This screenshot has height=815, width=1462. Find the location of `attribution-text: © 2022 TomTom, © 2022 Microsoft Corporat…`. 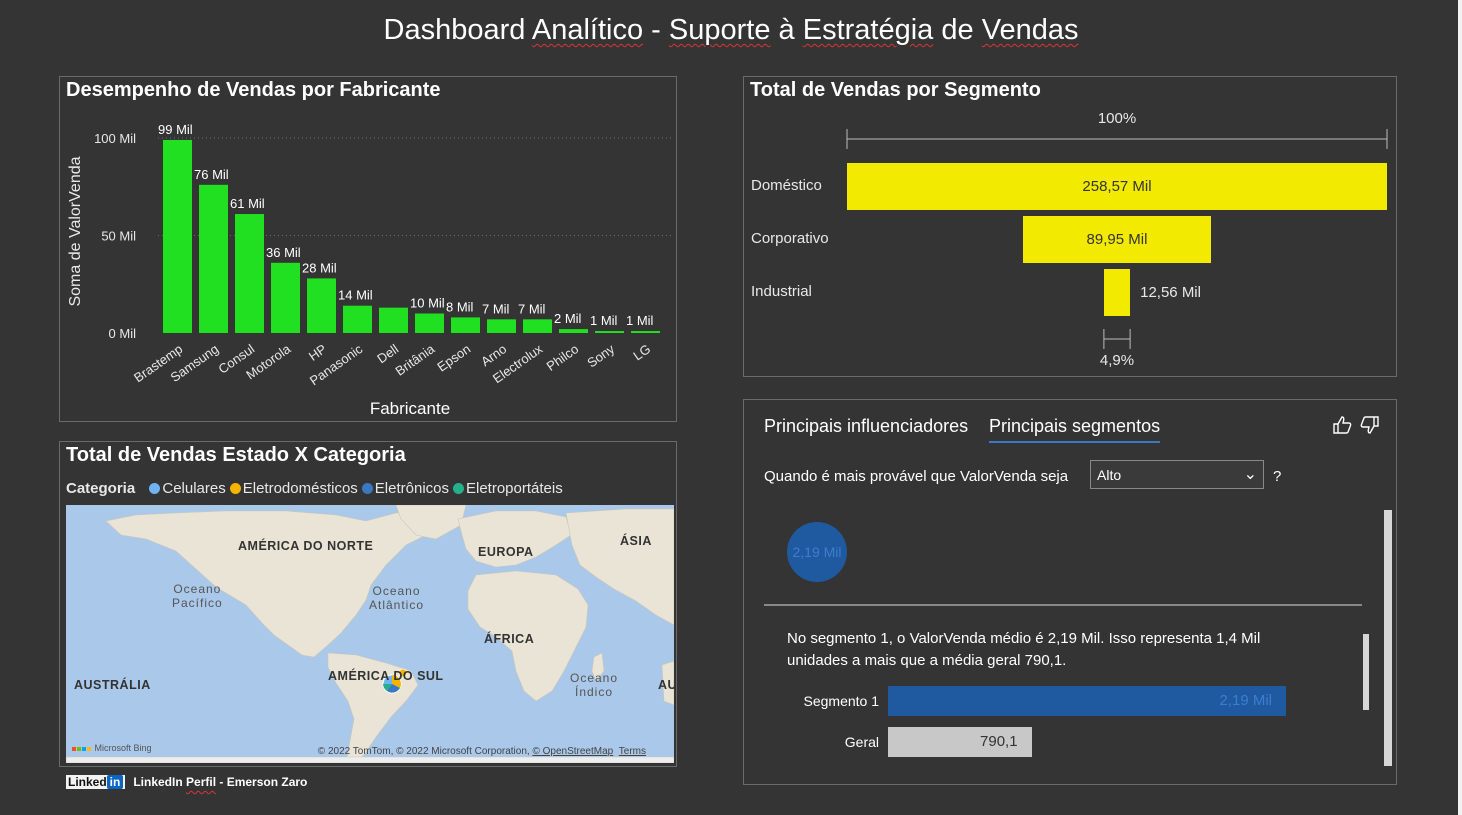

attribution-text: © 2022 TomTom, © 2022 Microsoft Corporat… is located at coordinates (425, 751).